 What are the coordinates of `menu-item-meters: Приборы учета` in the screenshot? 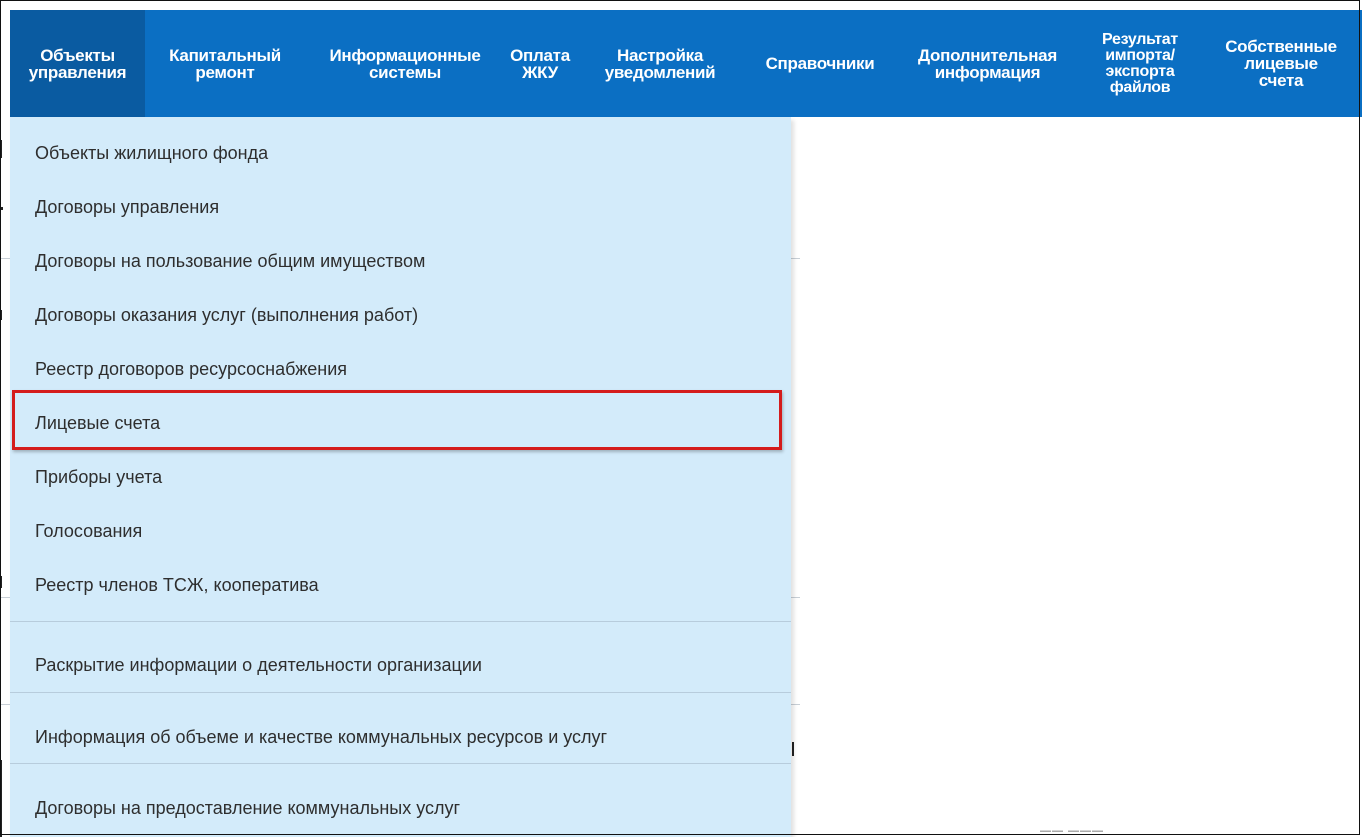 It's located at (400, 477).